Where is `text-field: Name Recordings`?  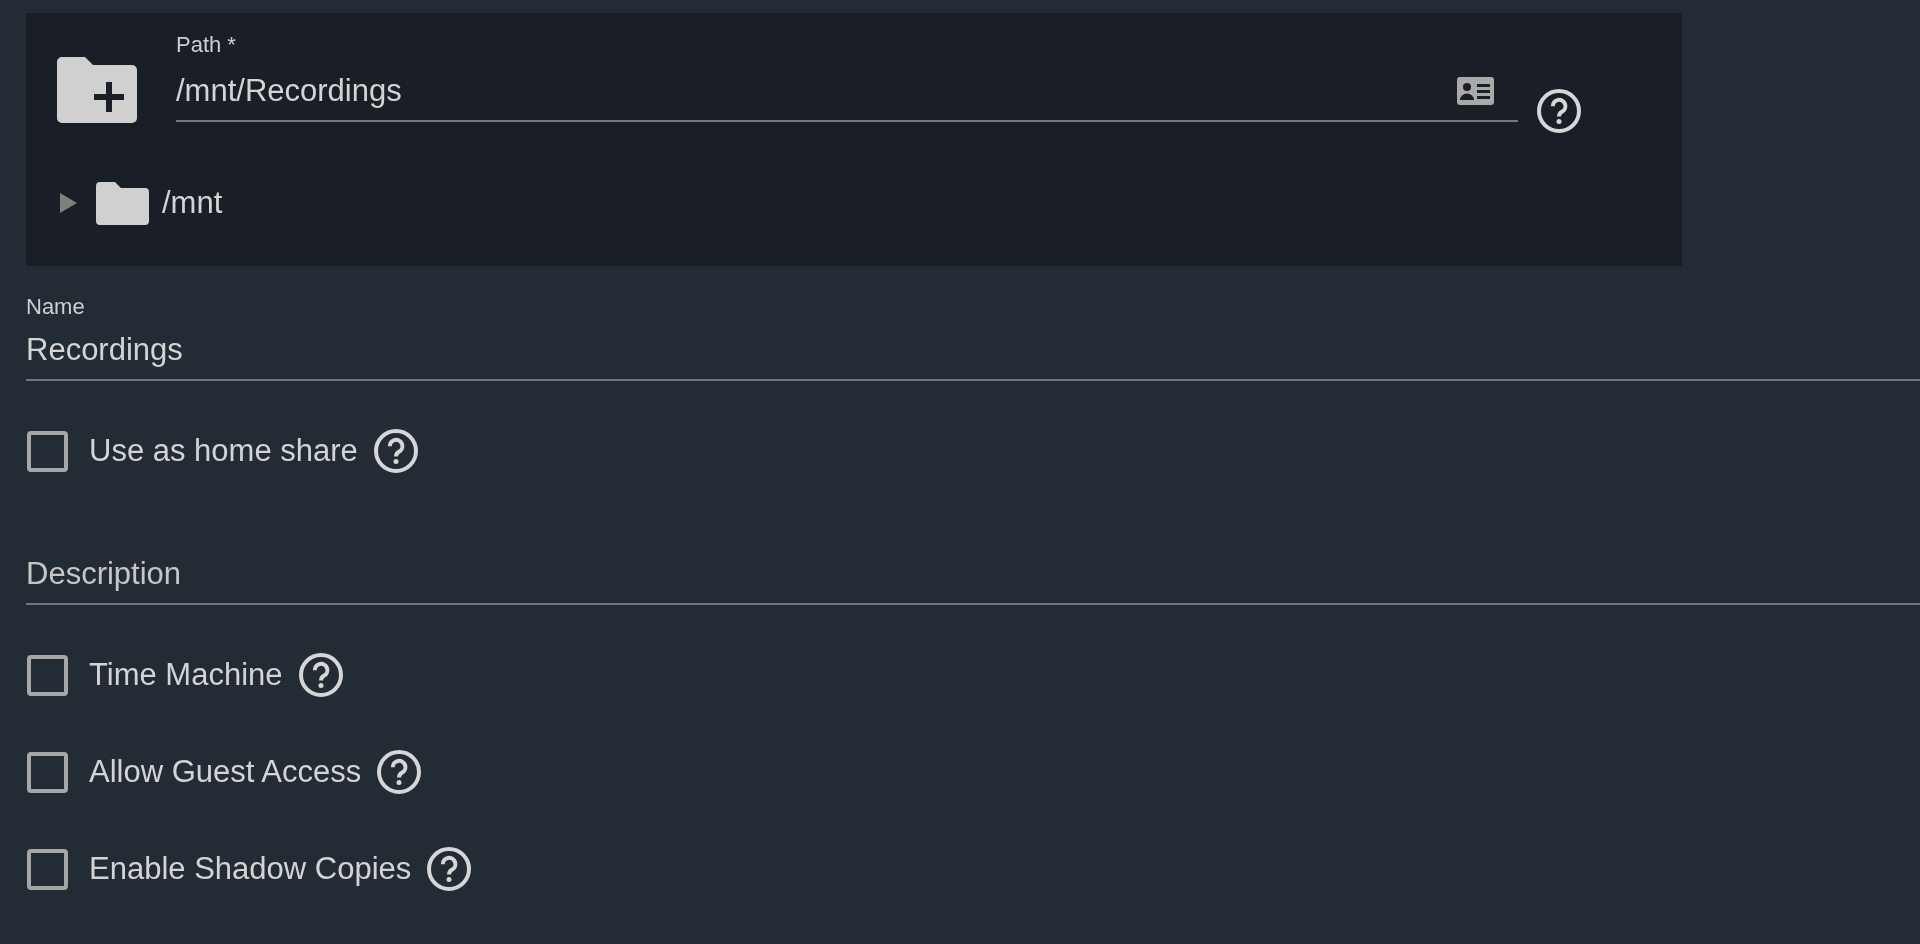
text-field: Name Recordings is located at coordinates (973, 337).